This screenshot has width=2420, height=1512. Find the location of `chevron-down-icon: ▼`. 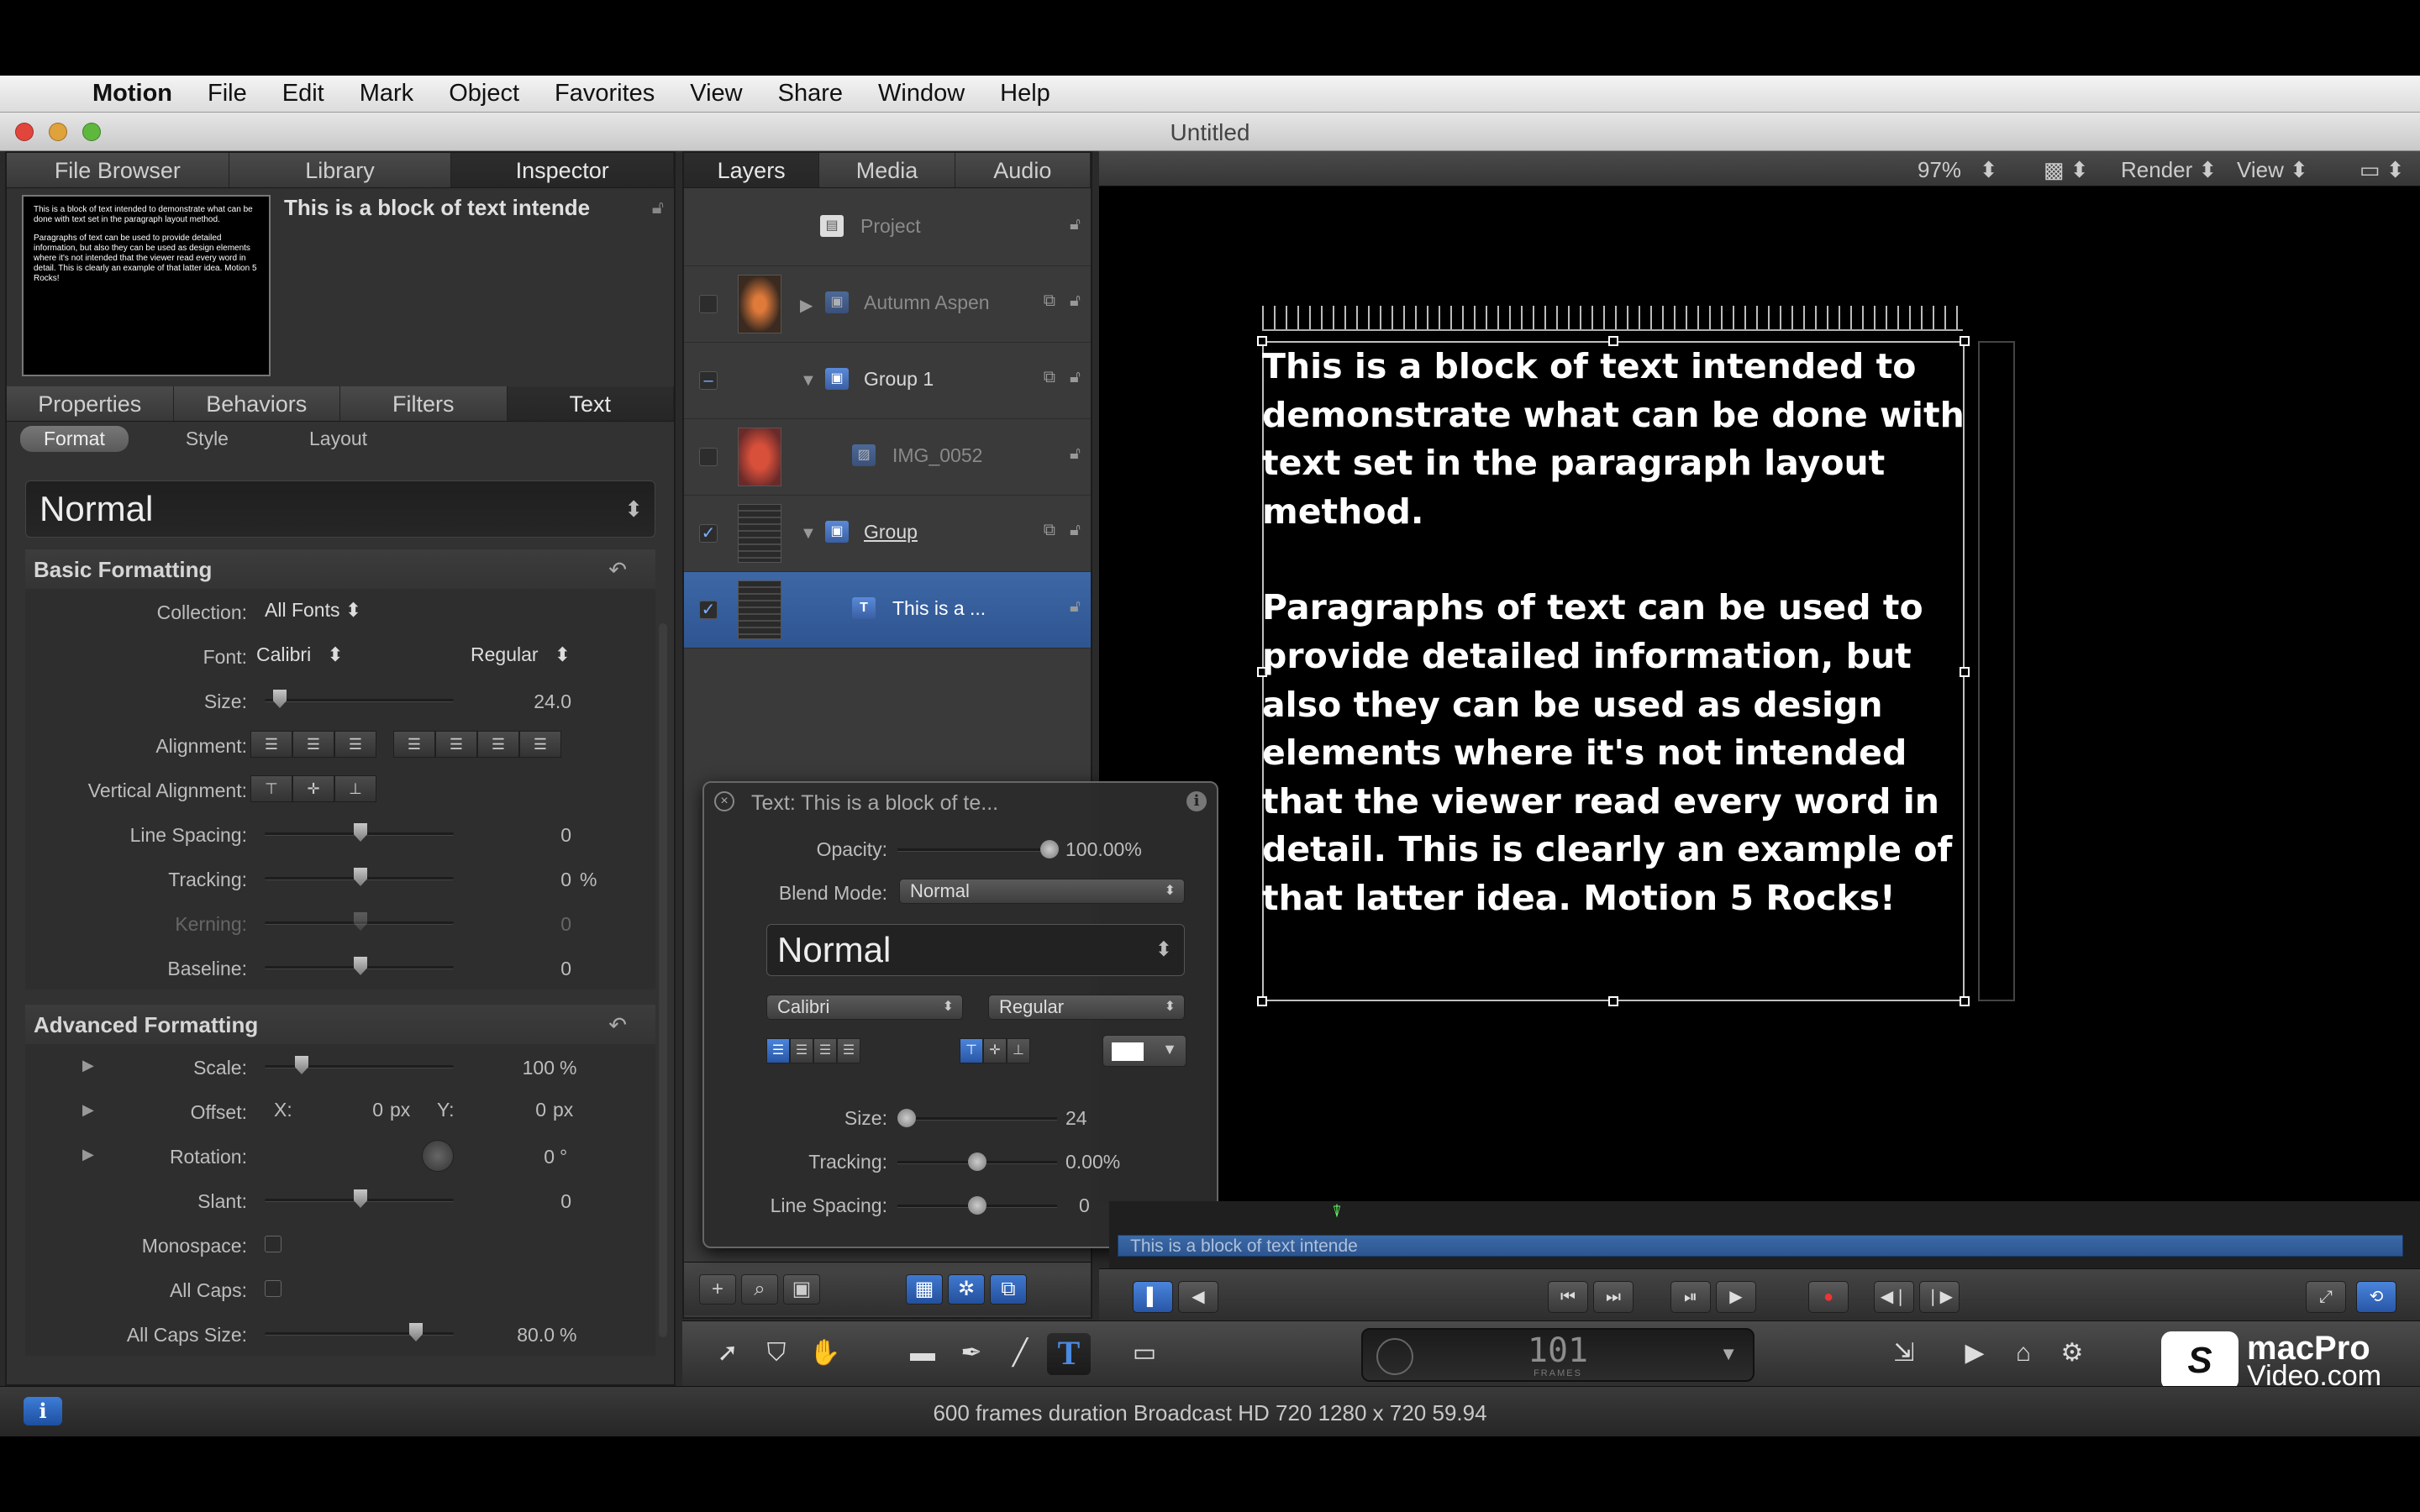

chevron-down-icon: ▼ is located at coordinates (1729, 1354).